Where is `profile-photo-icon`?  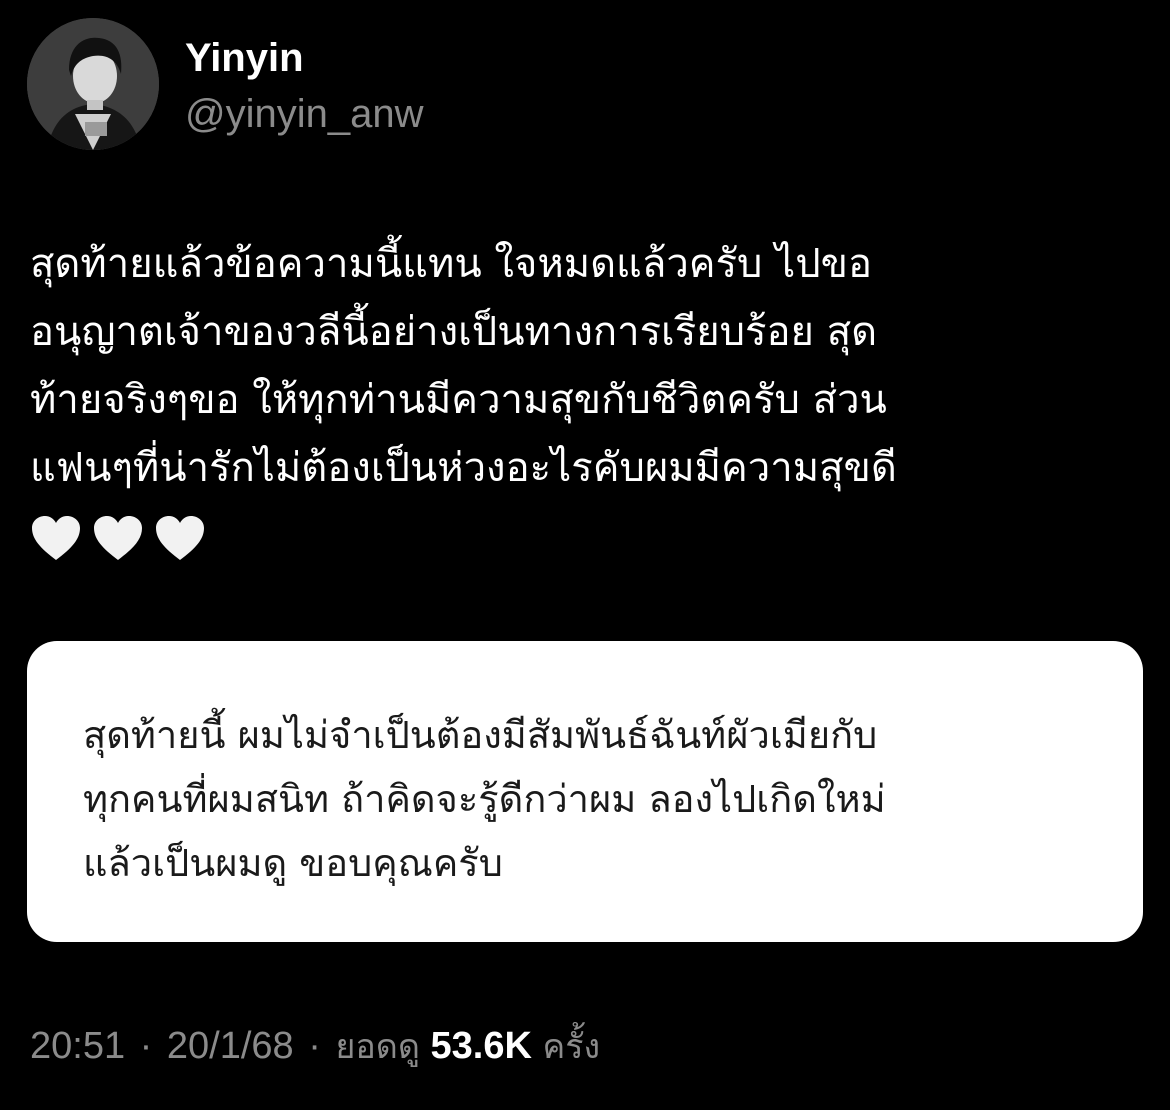 profile-photo-icon is located at coordinates (93, 84).